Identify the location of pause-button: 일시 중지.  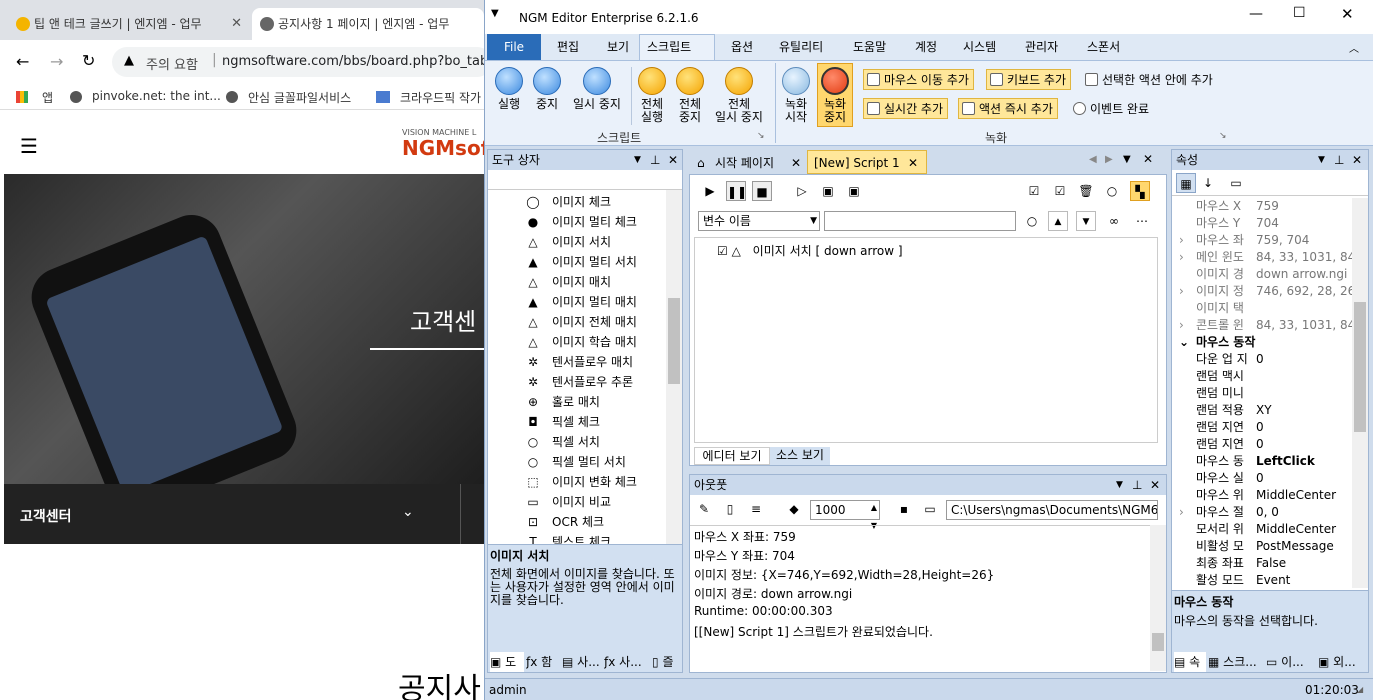
(597, 89).